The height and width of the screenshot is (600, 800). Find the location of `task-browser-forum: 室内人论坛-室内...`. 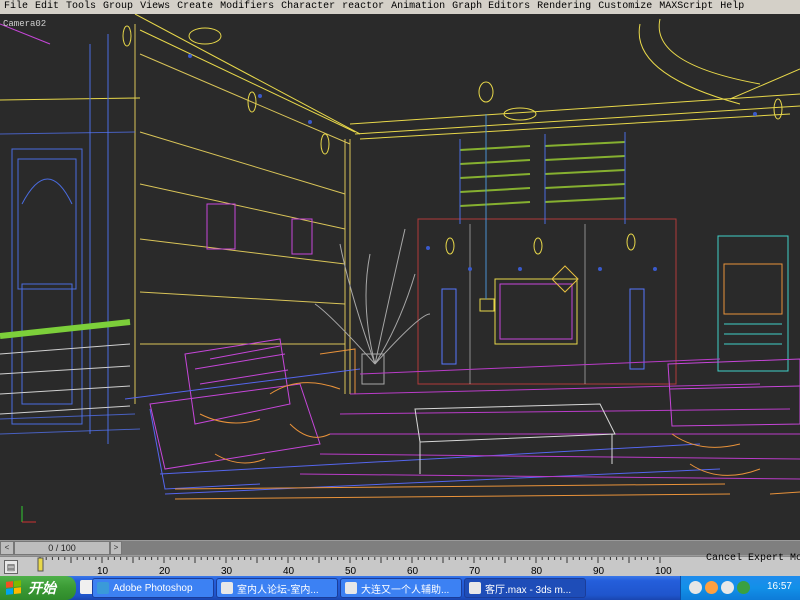

task-browser-forum: 室内人论坛-室内... is located at coordinates (277, 588).